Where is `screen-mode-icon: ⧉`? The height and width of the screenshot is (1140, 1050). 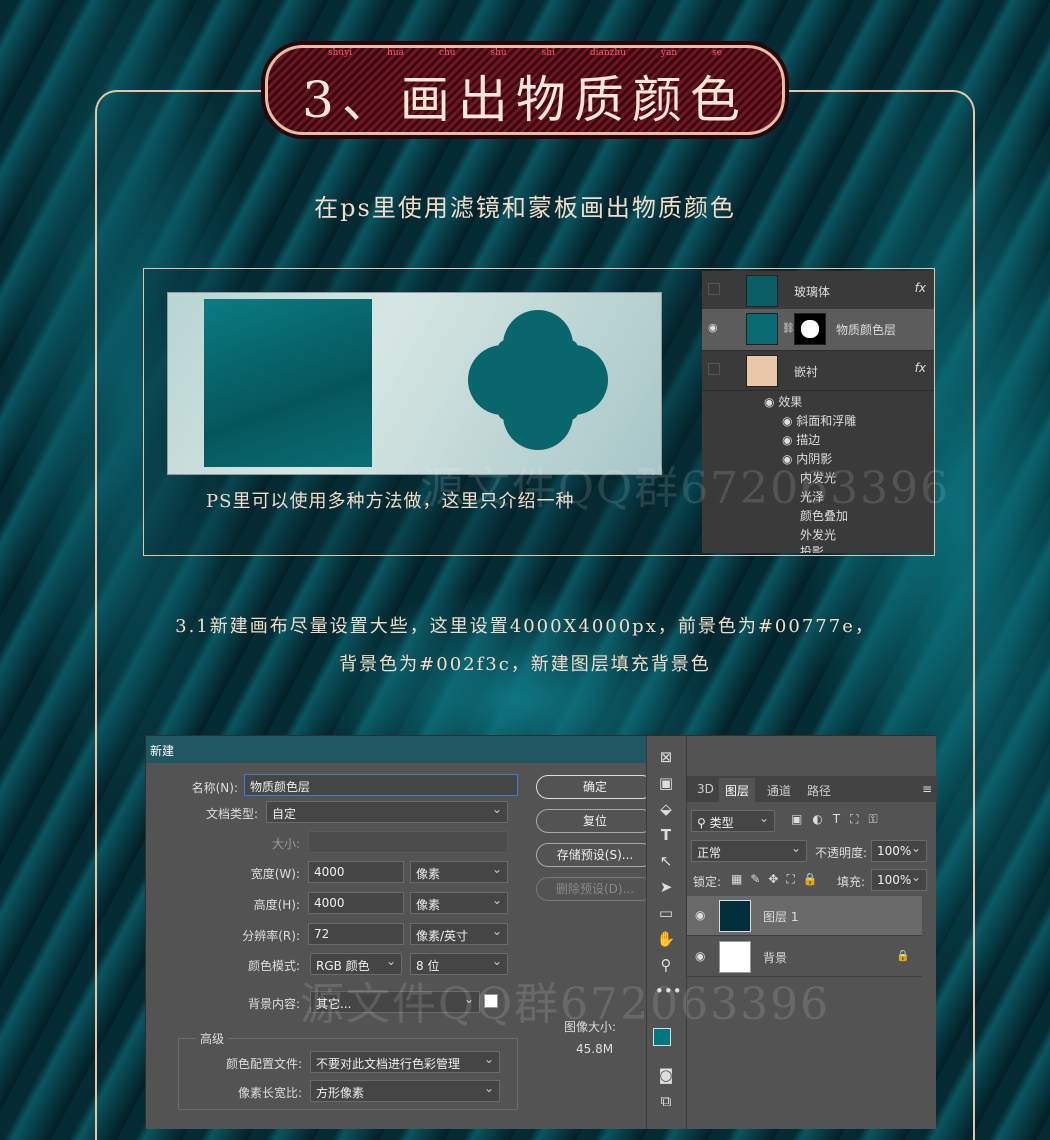 screen-mode-icon: ⧉ is located at coordinates (666, 1103).